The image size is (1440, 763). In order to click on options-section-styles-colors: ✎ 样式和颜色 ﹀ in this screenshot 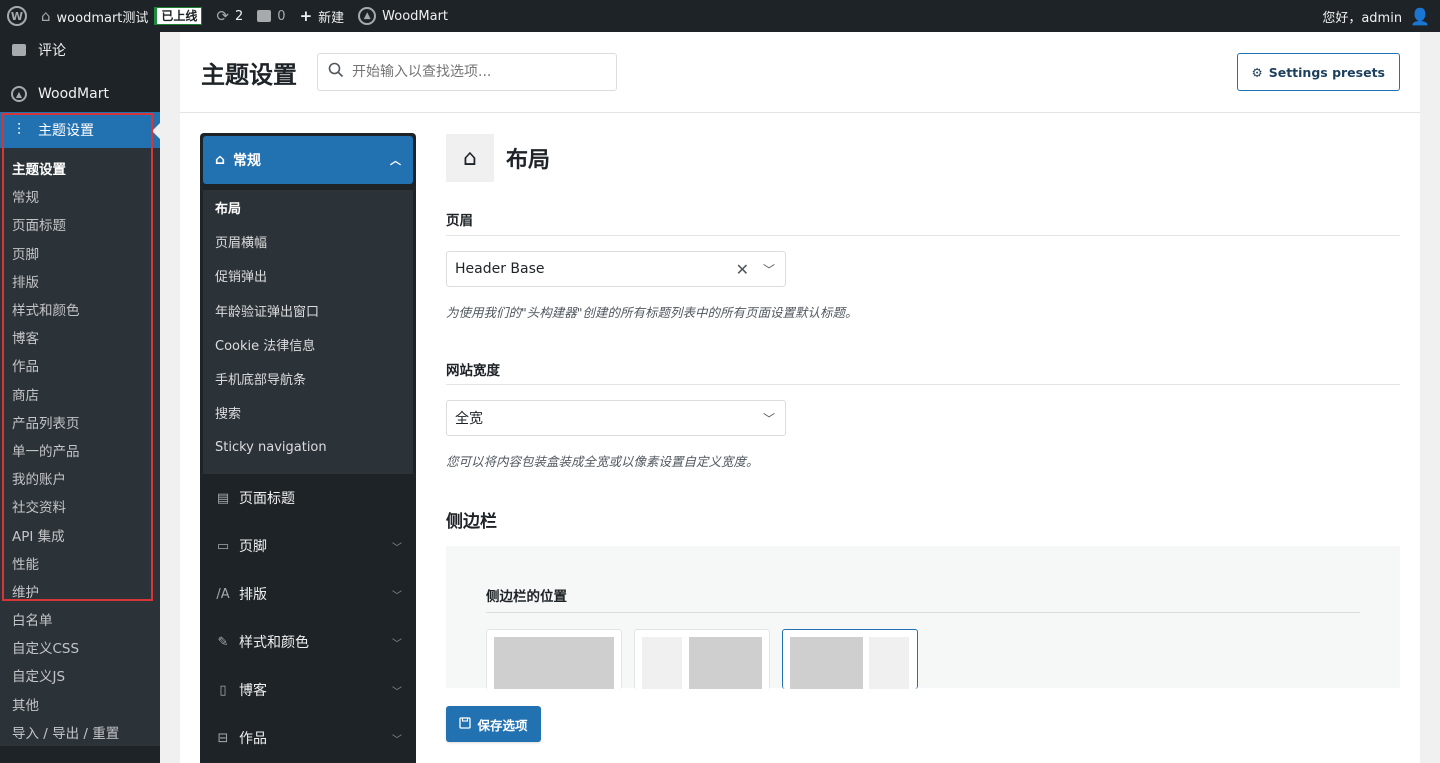, I will do `click(308, 642)`.